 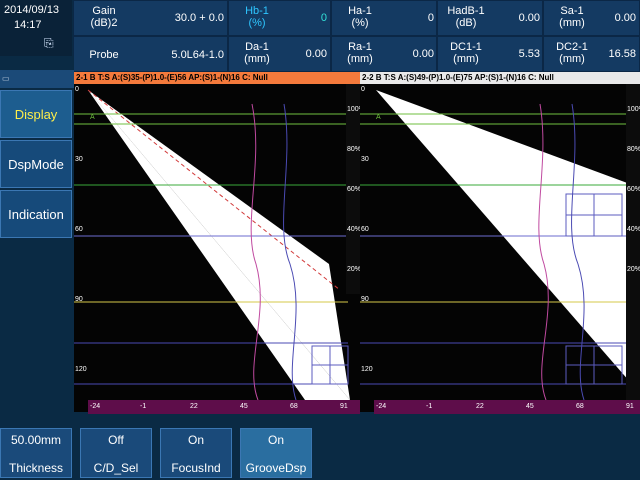 I want to click on gain-label: Gain (dB)2, so click(x=104, y=17).